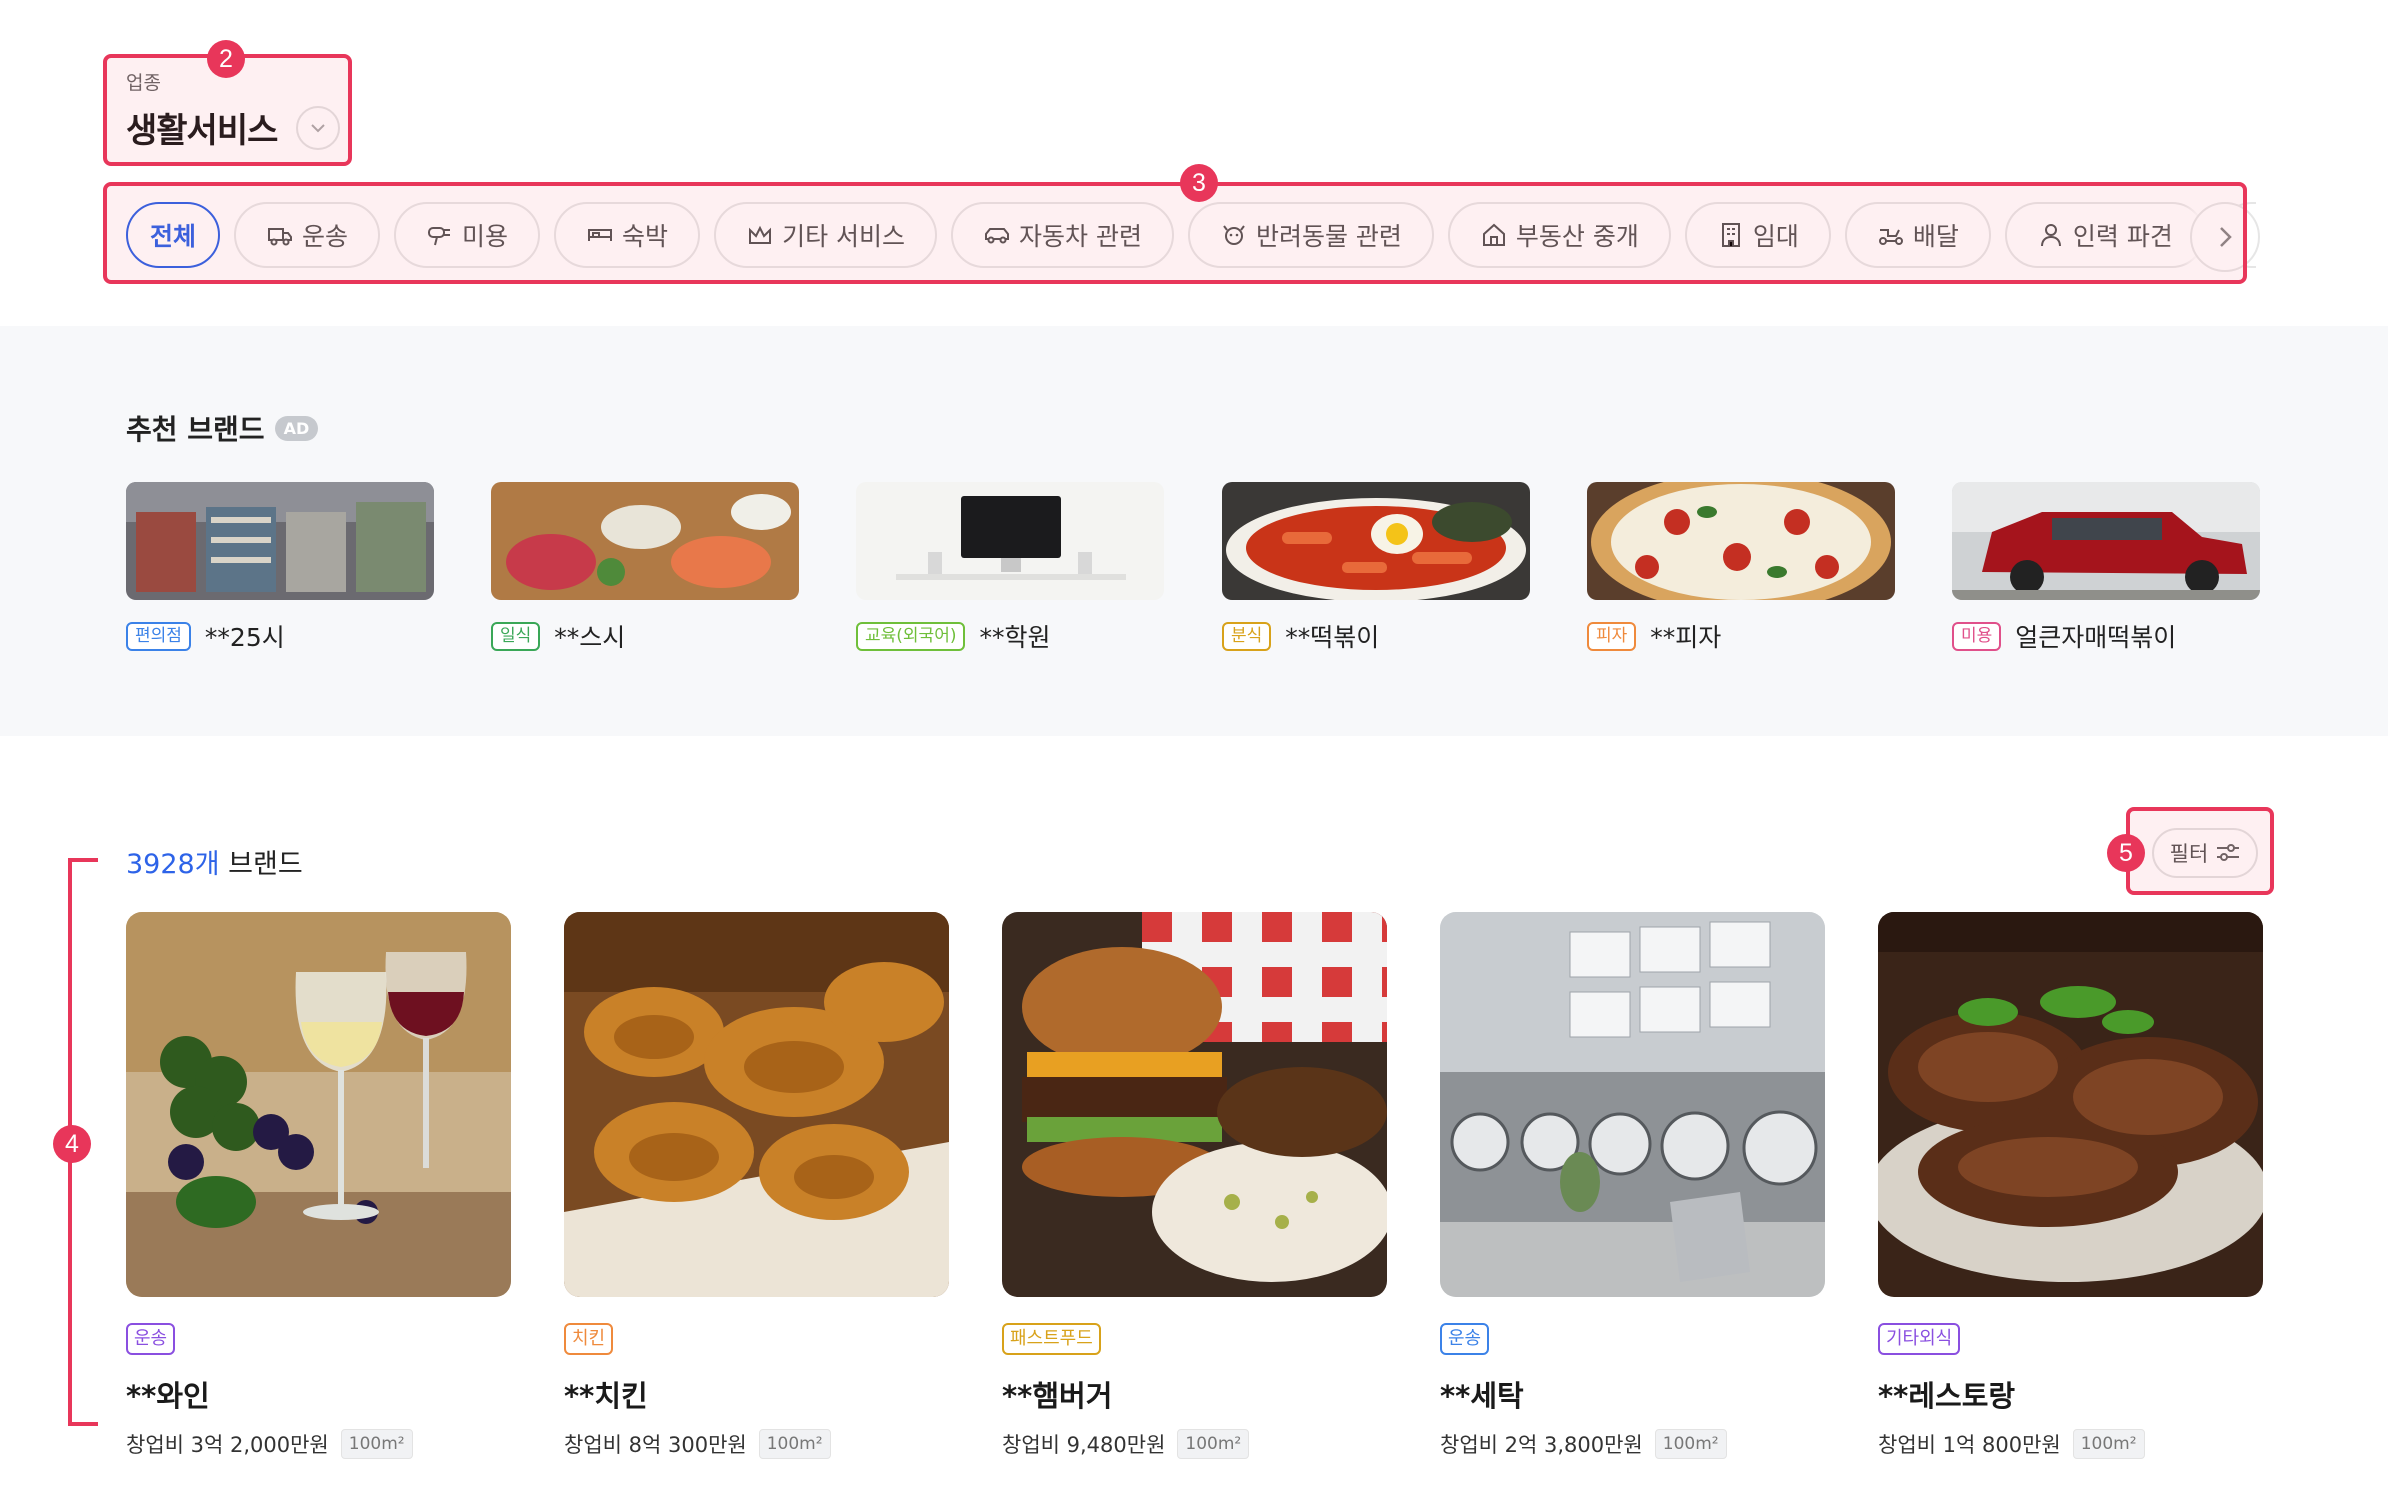  Describe the element at coordinates (1175, 233) in the screenshot. I see `annotation-box-categories` at that location.